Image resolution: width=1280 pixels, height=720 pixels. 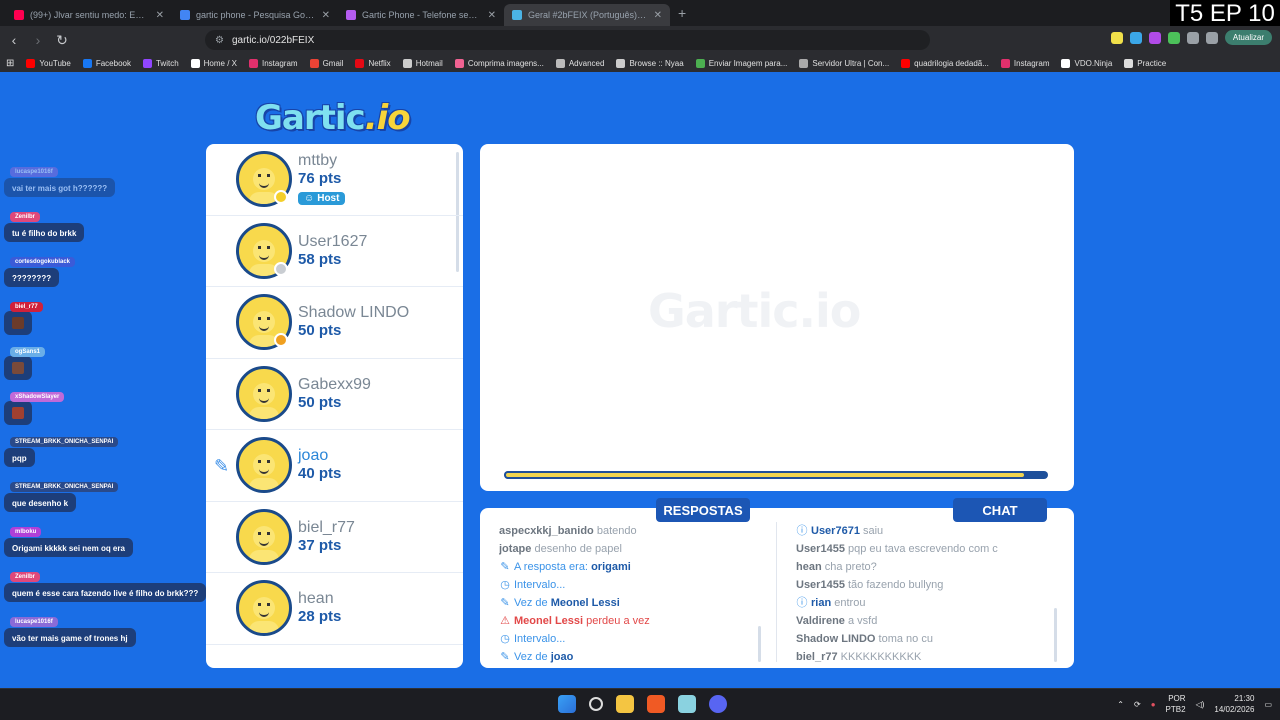 I want to click on stream-chat-bubble: vai ter mais got h??????, so click(x=60, y=187).